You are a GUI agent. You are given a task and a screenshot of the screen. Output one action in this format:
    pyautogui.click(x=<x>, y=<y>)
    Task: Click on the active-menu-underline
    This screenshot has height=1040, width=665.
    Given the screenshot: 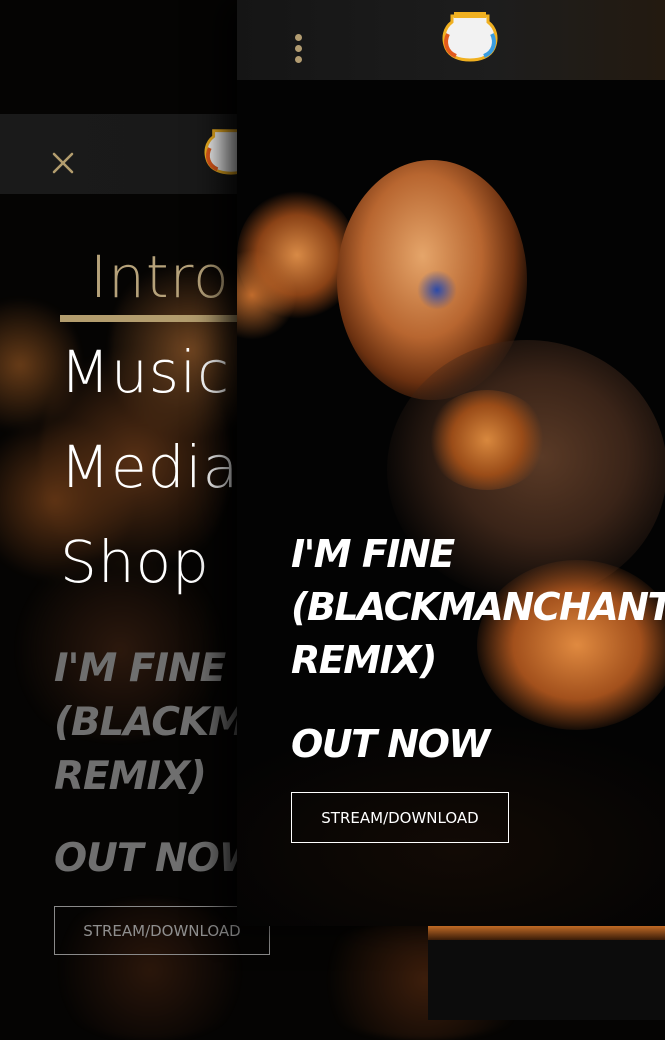 What is the action you would take?
    pyautogui.click(x=150, y=318)
    